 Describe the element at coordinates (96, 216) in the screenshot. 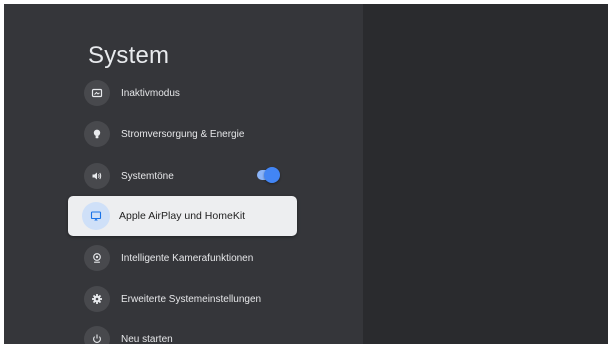

I see `airplay-icon` at that location.